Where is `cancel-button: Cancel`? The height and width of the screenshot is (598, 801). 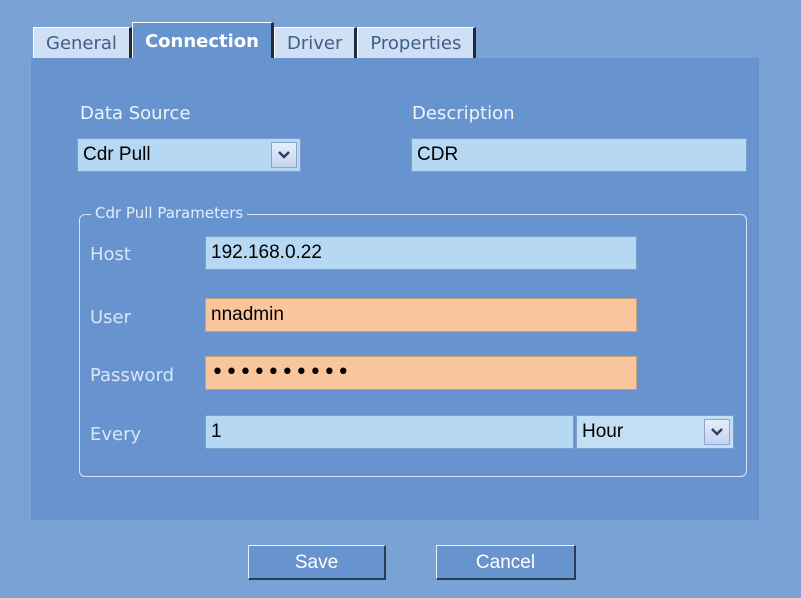
cancel-button: Cancel is located at coordinates (506, 562).